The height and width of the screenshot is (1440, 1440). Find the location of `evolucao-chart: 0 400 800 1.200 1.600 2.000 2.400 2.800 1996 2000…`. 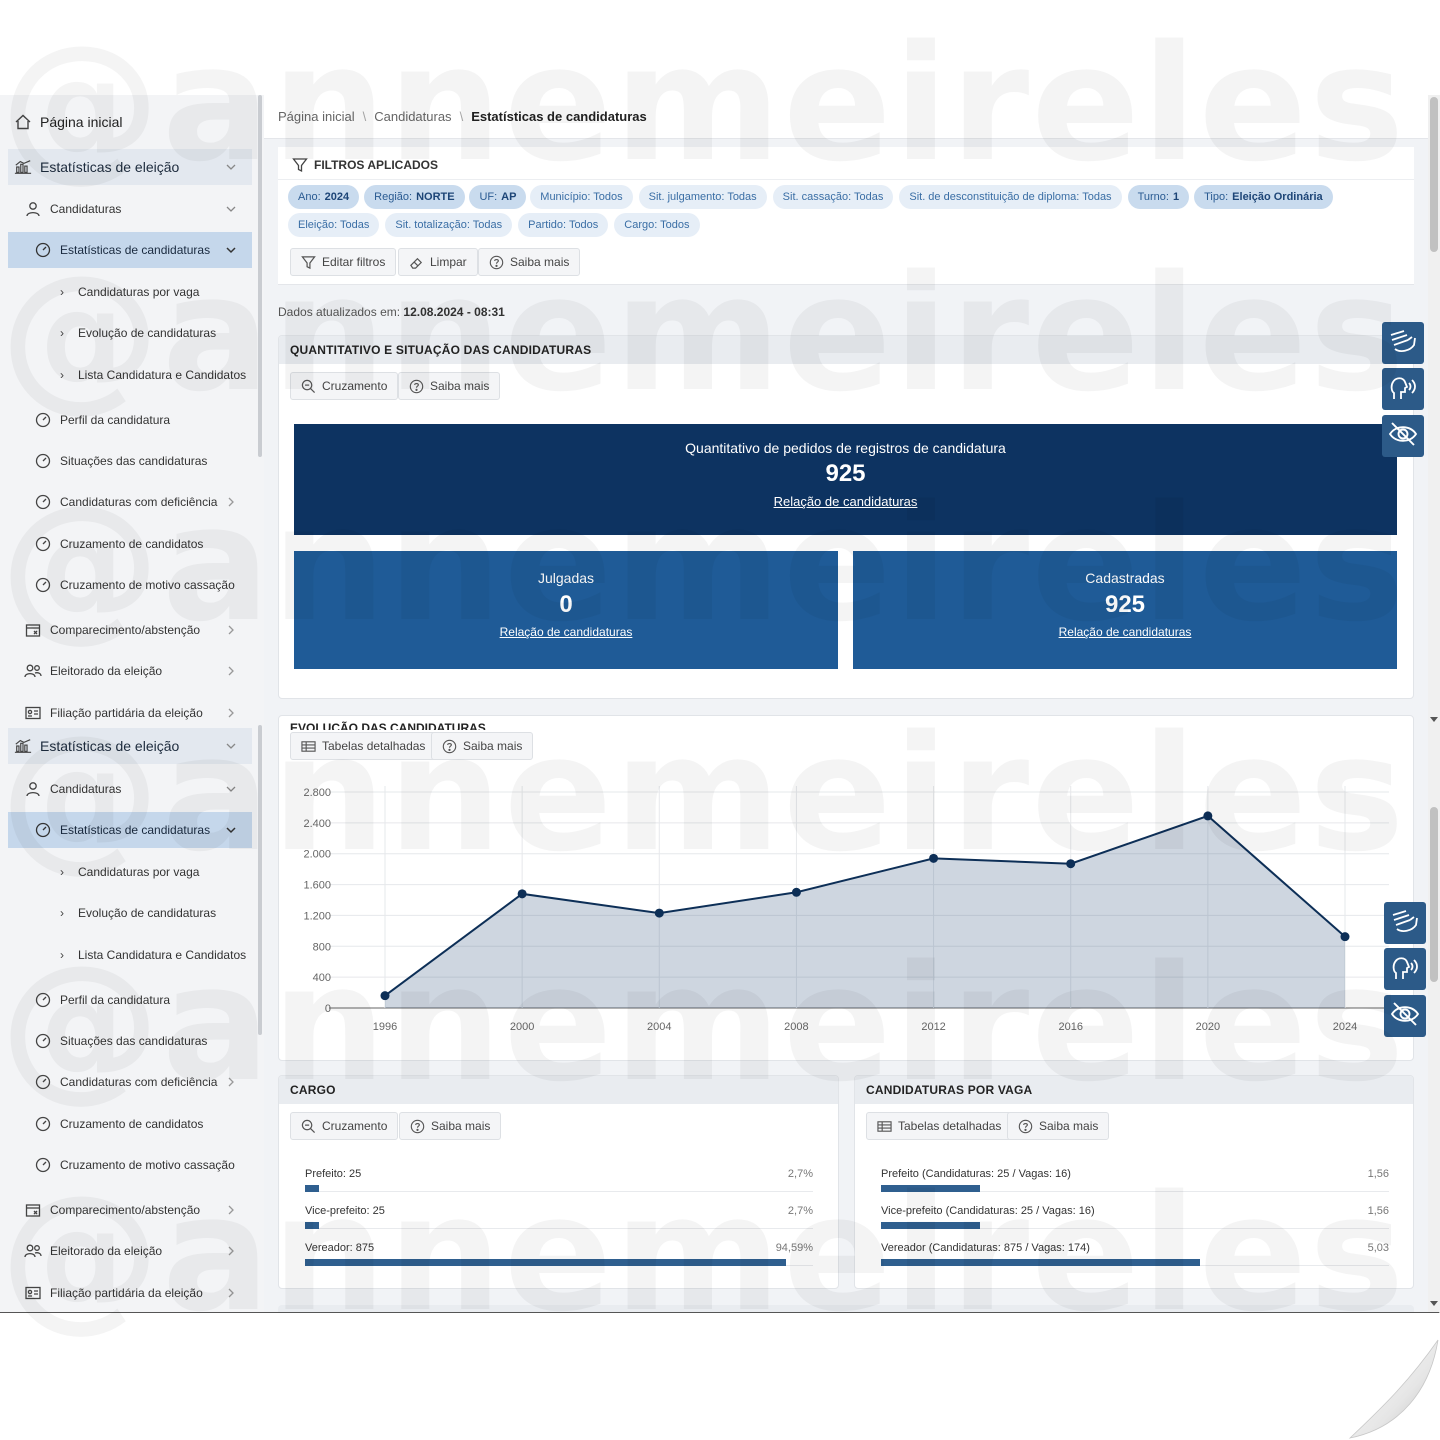

evolucao-chart: 0 400 800 1.200 1.600 2.000 2.400 2.800 1996 2000… is located at coordinates (846, 909).